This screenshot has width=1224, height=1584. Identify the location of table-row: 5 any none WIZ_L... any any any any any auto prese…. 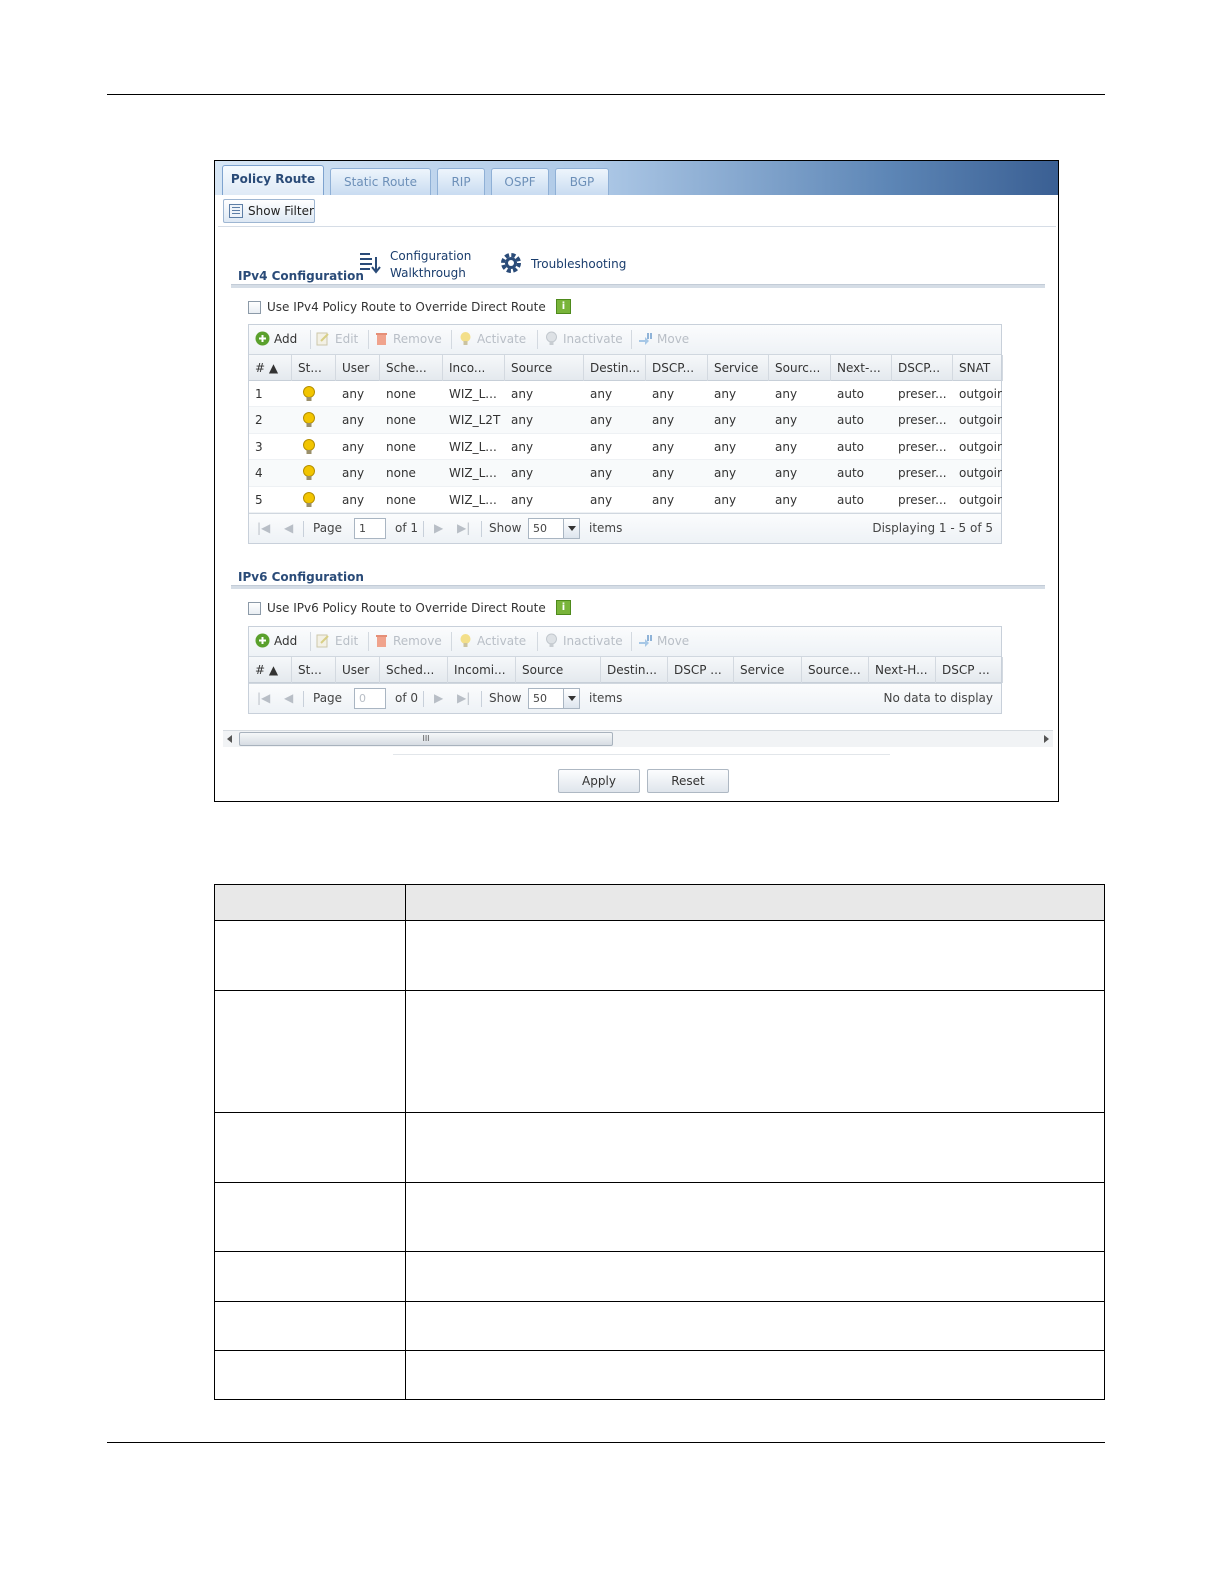
(625, 500).